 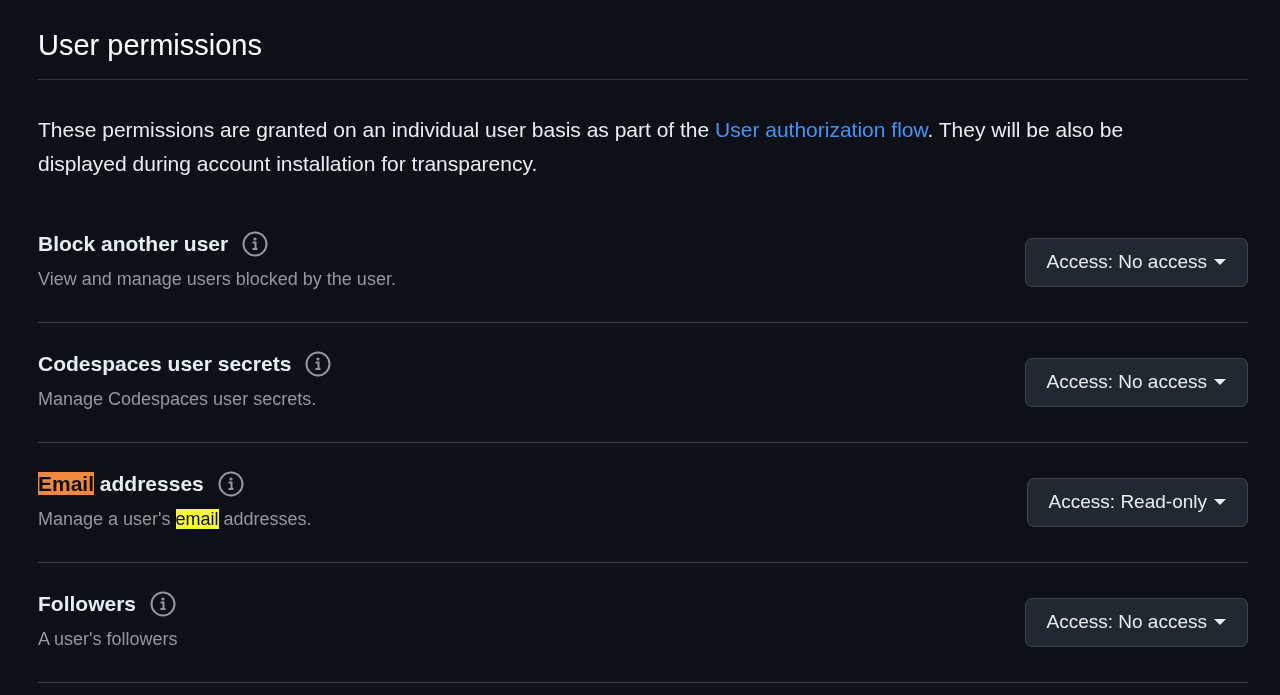 I want to click on access-dropdown: Access: Read-only, so click(x=1137, y=502).